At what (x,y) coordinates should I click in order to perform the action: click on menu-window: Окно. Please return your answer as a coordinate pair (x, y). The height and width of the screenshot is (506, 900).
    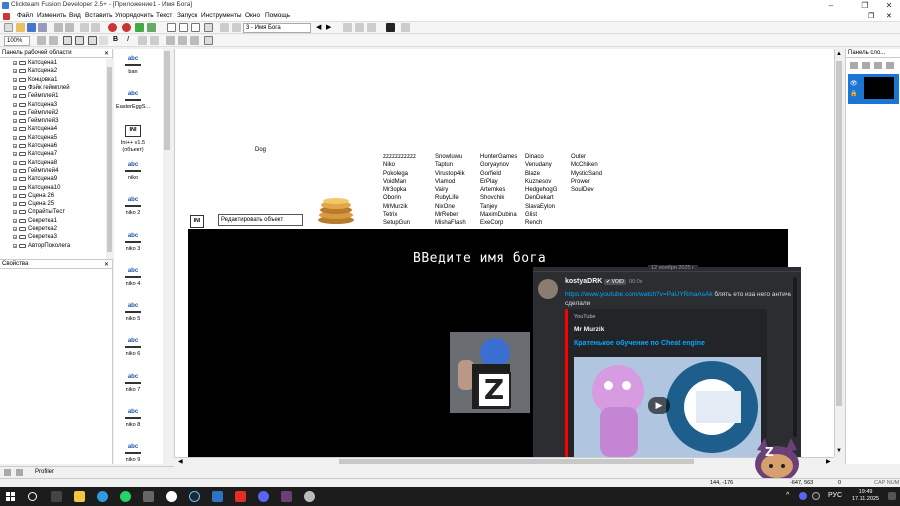
    Looking at the image, I should click on (252, 15).